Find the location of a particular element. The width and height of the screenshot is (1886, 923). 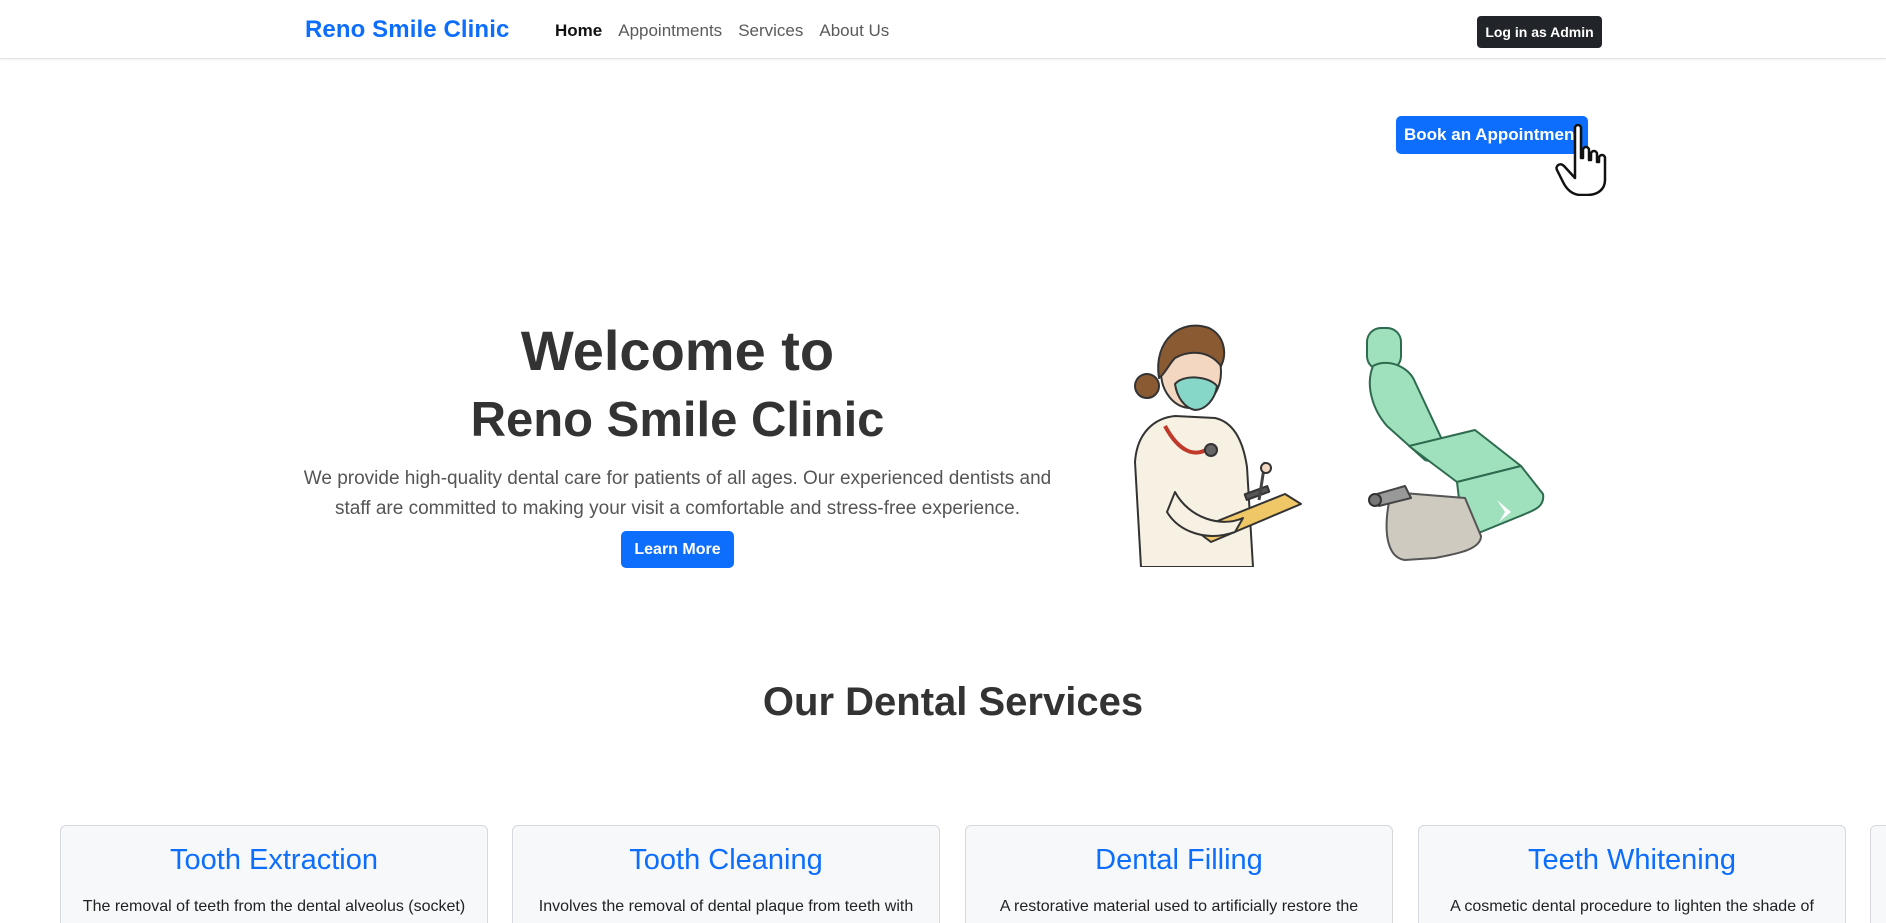

service-card-title: Tooth Extraction is located at coordinates (274, 860).